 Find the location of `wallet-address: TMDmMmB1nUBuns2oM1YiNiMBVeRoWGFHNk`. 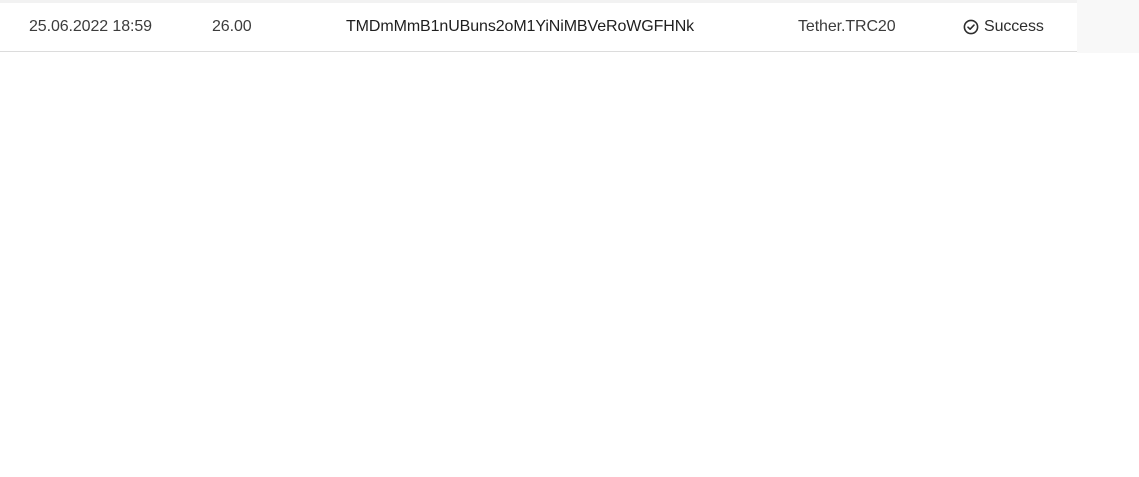

wallet-address: TMDmMmB1nUBuns2oM1YiNiMBVeRoWGFHNk is located at coordinates (520, 26).